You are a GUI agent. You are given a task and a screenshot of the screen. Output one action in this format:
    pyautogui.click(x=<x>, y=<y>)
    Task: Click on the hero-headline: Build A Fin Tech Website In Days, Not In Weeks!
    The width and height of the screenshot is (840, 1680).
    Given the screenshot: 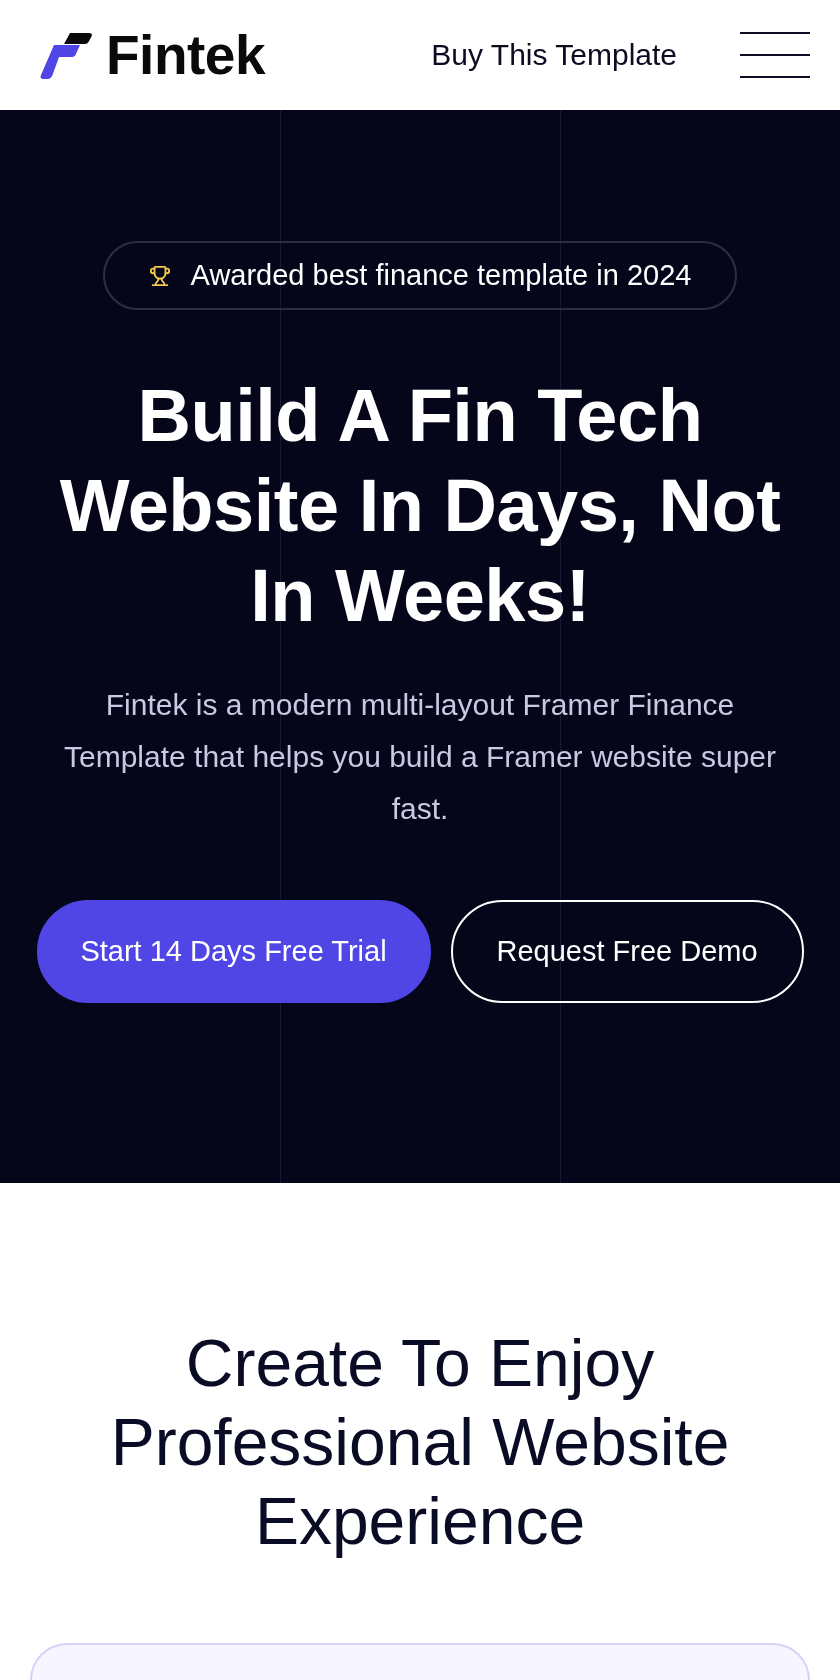 What is the action you would take?
    pyautogui.click(x=420, y=506)
    